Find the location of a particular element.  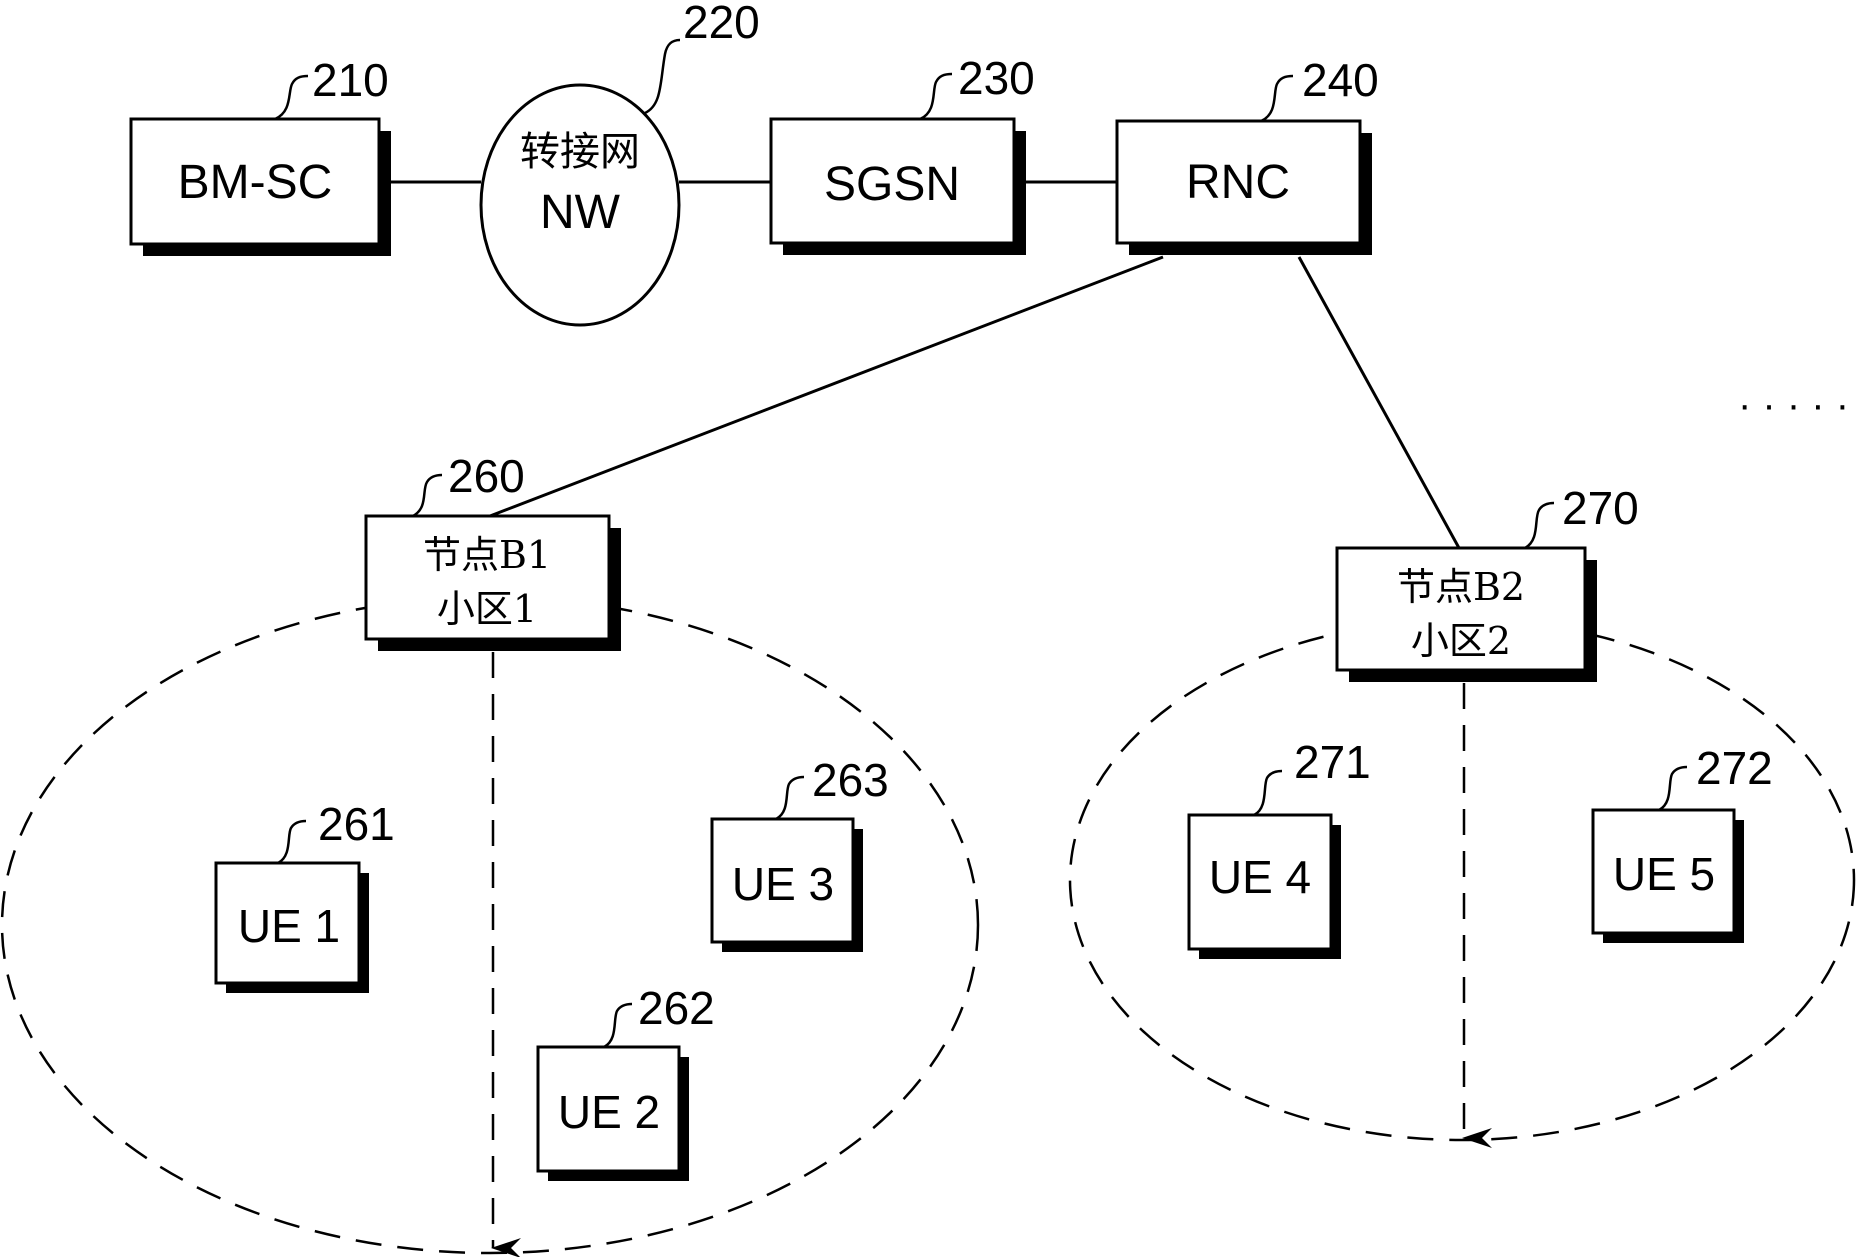

rnc-ref: 240 is located at coordinates (1340, 80).